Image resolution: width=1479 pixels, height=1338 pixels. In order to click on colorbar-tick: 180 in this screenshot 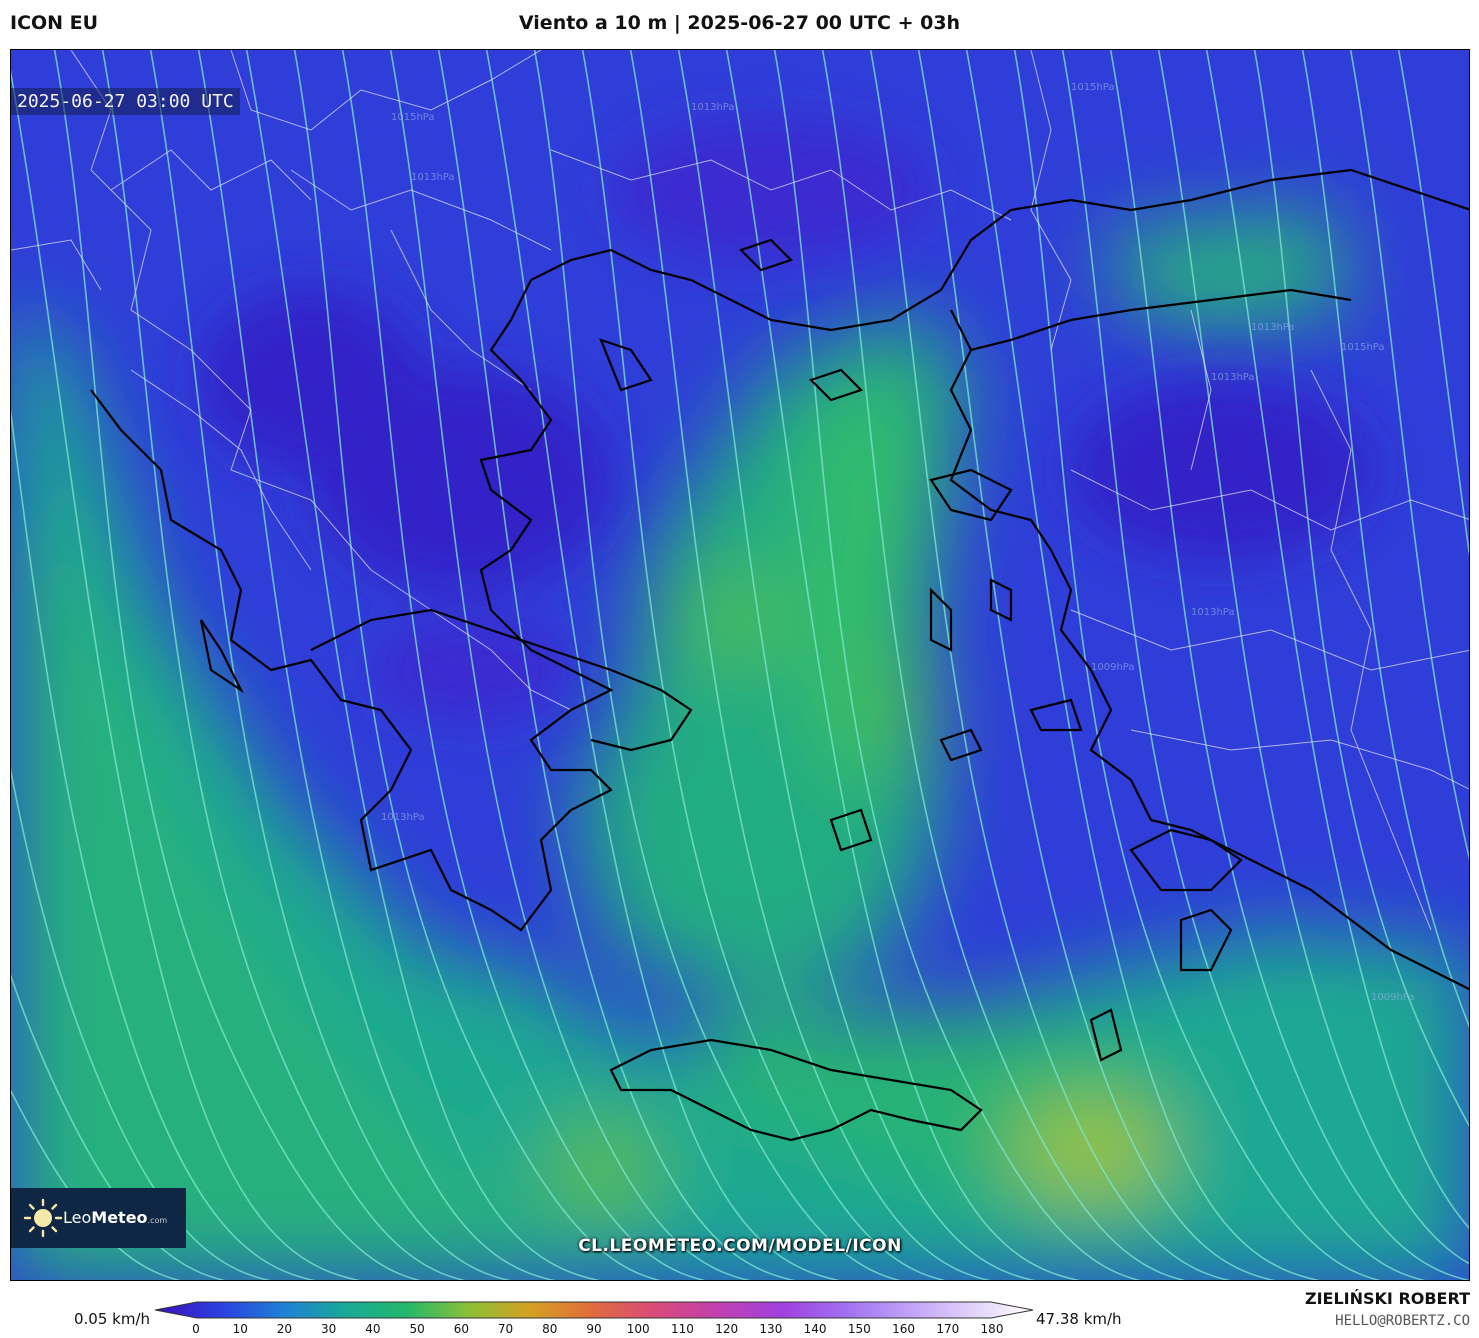, I will do `click(992, 1329)`.